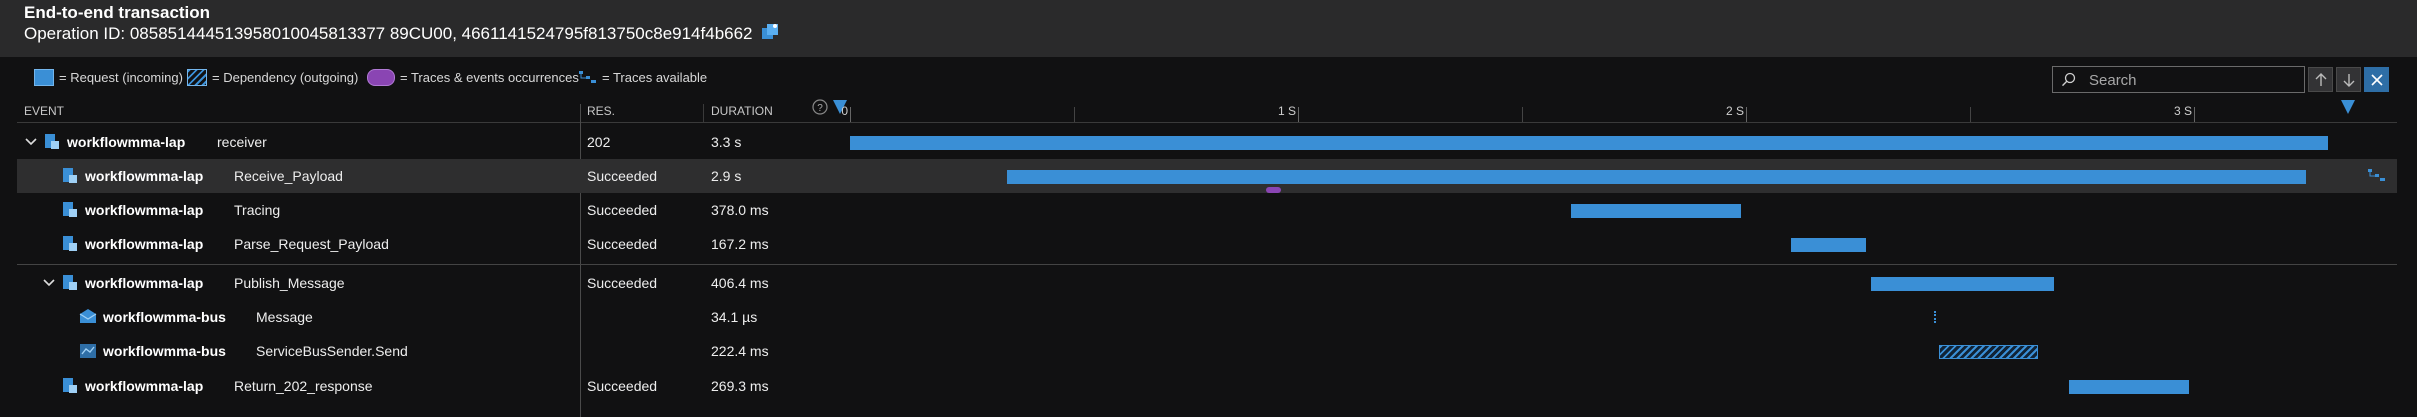 This screenshot has height=417, width=2417. Describe the element at coordinates (770, 32) in the screenshot. I see `copy-icon` at that location.